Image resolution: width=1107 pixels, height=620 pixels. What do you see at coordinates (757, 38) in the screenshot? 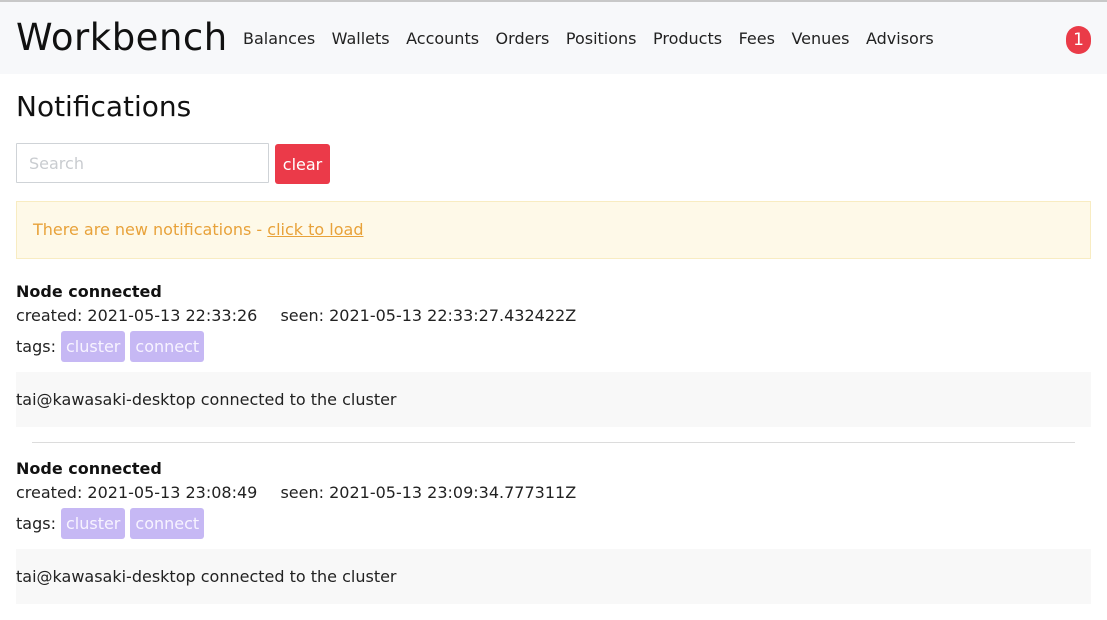
I see `nav-item-fees: Fees` at bounding box center [757, 38].